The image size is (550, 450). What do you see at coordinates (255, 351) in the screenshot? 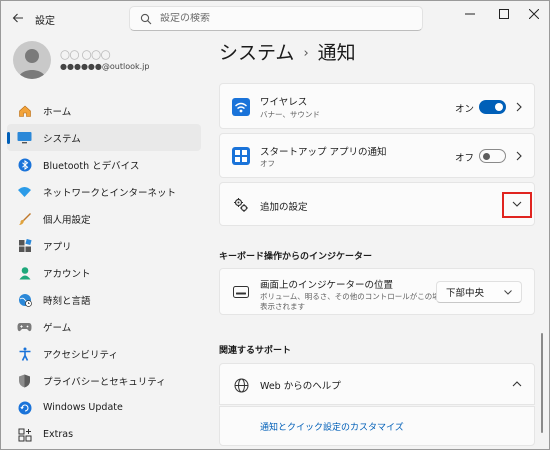
I see `support-section-heading: 関連するサポート` at bounding box center [255, 351].